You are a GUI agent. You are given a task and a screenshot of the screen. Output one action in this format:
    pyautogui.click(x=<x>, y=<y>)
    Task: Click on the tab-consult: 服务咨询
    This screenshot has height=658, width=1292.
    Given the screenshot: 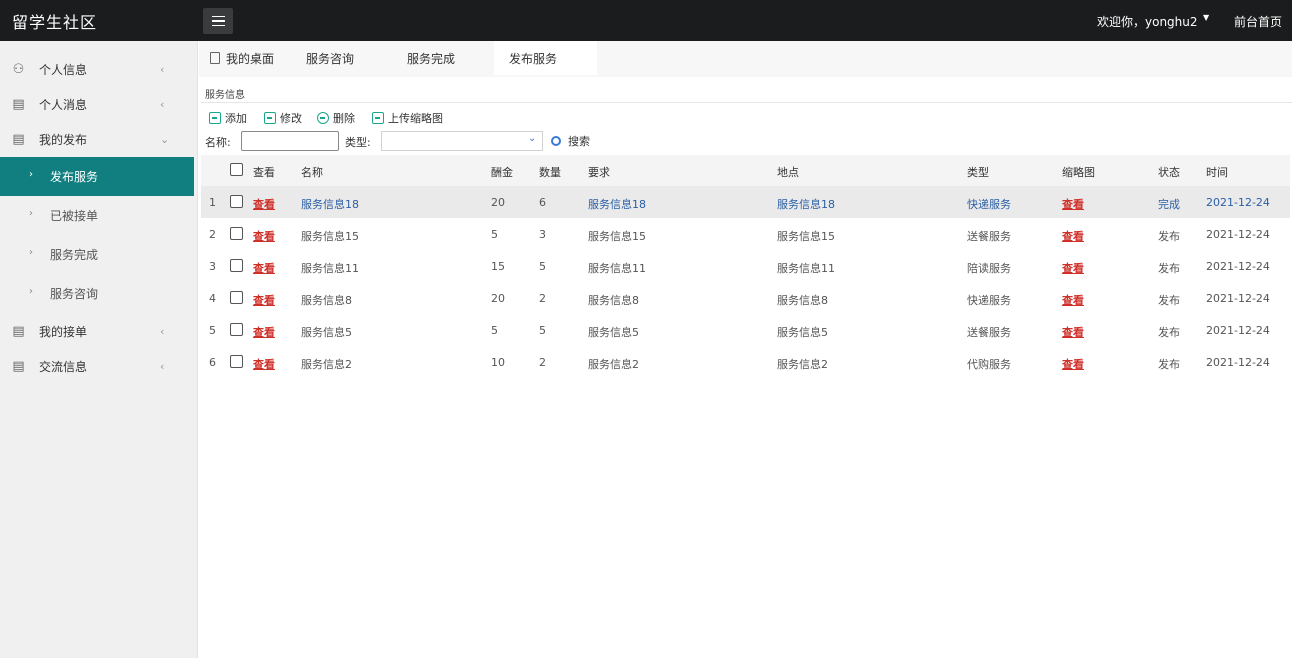 What is the action you would take?
    pyautogui.click(x=330, y=58)
    